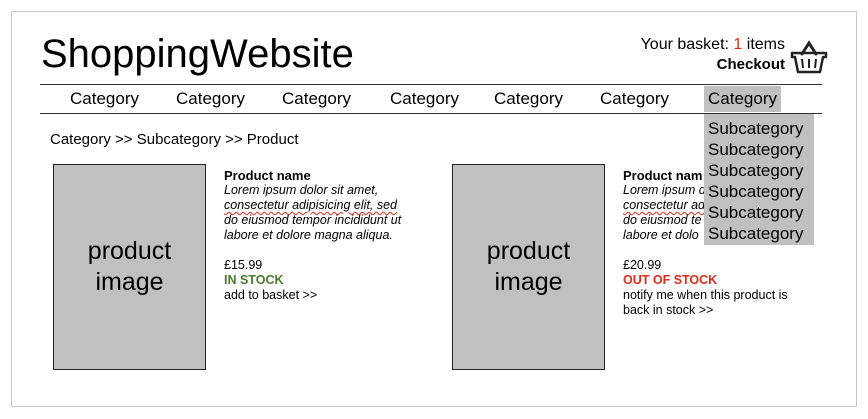 The width and height of the screenshot is (868, 419). What do you see at coordinates (313, 220) in the screenshot?
I see `description-line: do eiusmod tempor incididunt ut` at bounding box center [313, 220].